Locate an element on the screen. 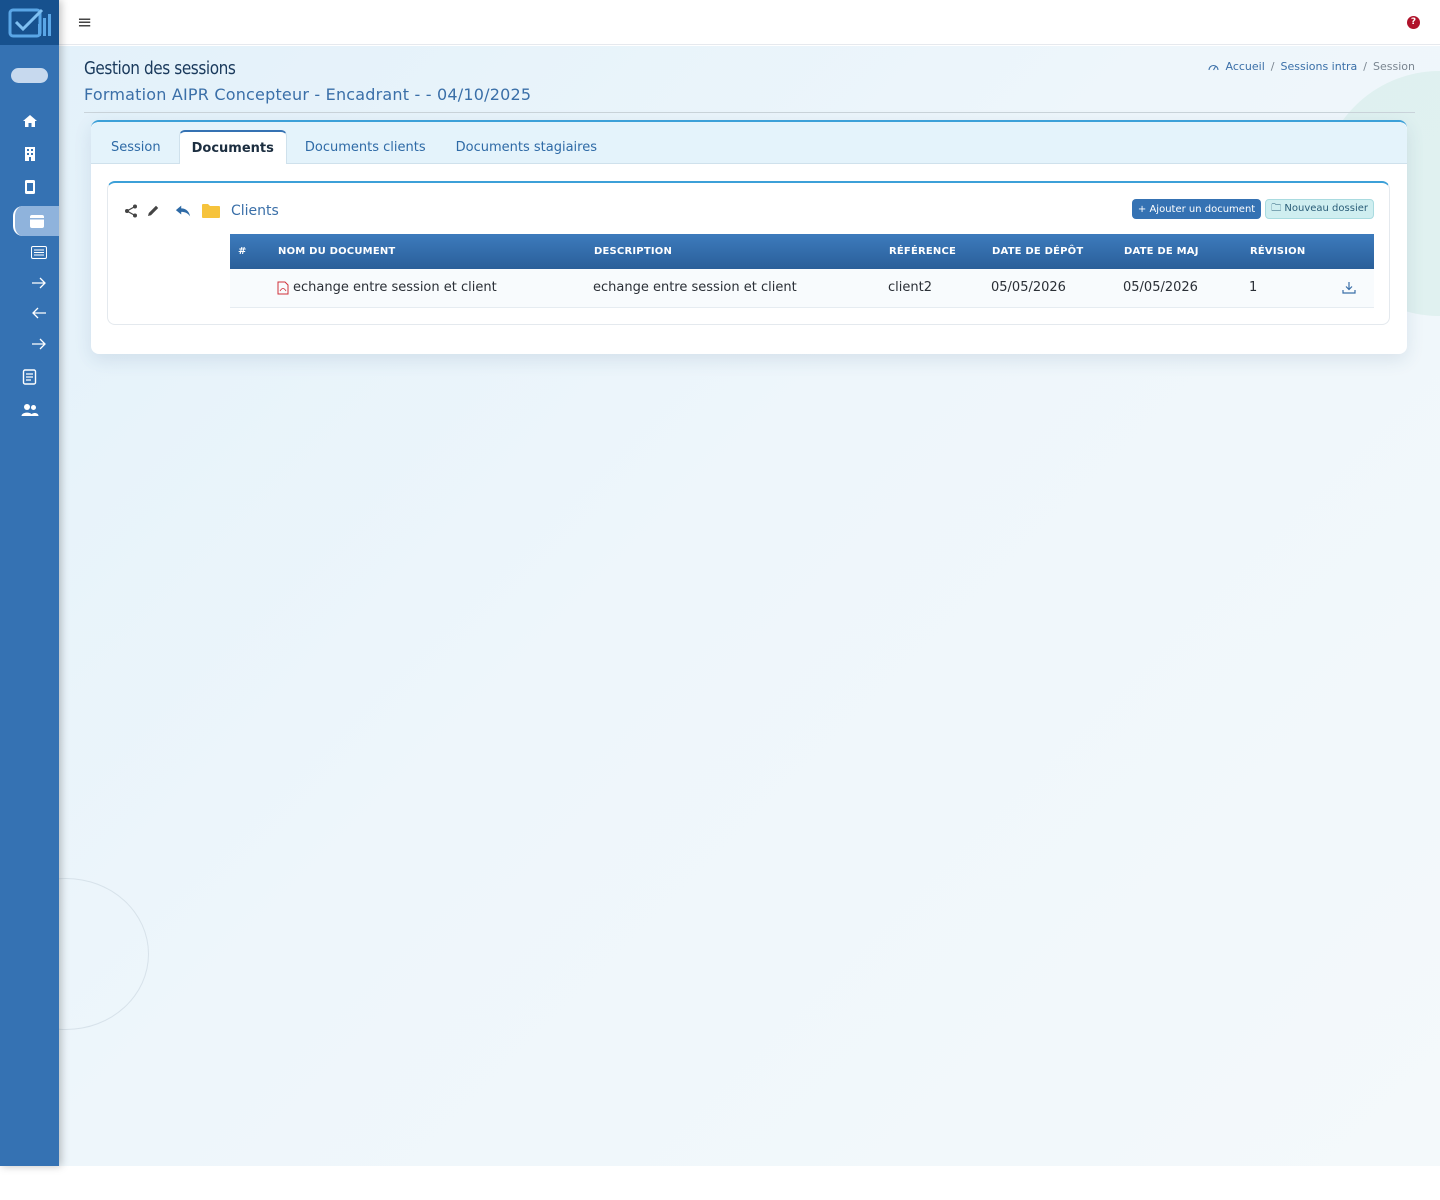  new-folder-button: 🗀 Nouveau dossier is located at coordinates (1319, 209).